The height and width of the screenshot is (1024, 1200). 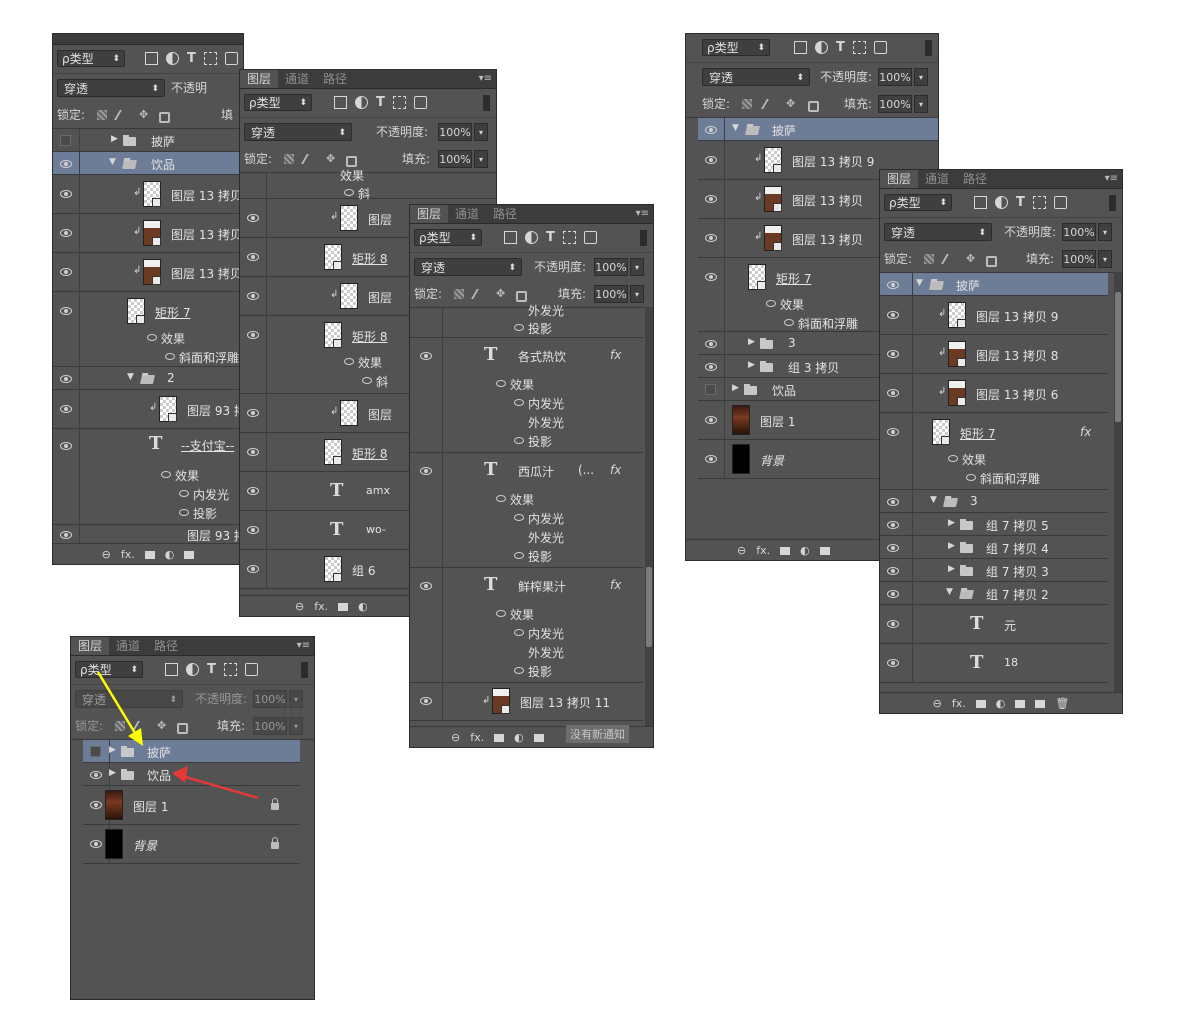 I want to click on text-layer-watermelon: T 西瓜汁 (... fx 效果 内发光 外发光 投影, so click(x=526, y=510).